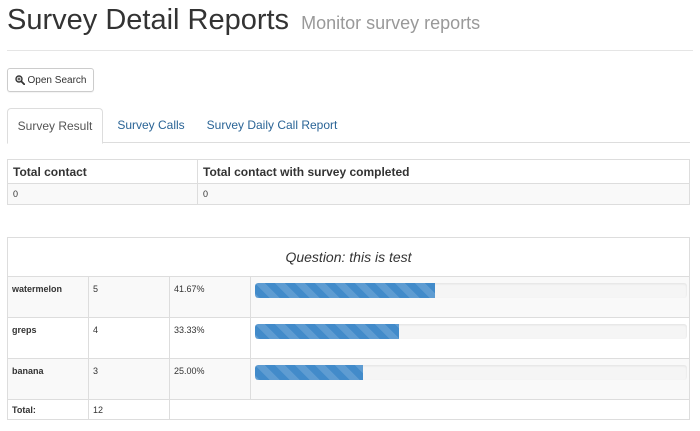 The width and height of the screenshot is (700, 431). What do you see at coordinates (210, 379) in the screenshot?
I see `answer-percent: 25.00%` at bounding box center [210, 379].